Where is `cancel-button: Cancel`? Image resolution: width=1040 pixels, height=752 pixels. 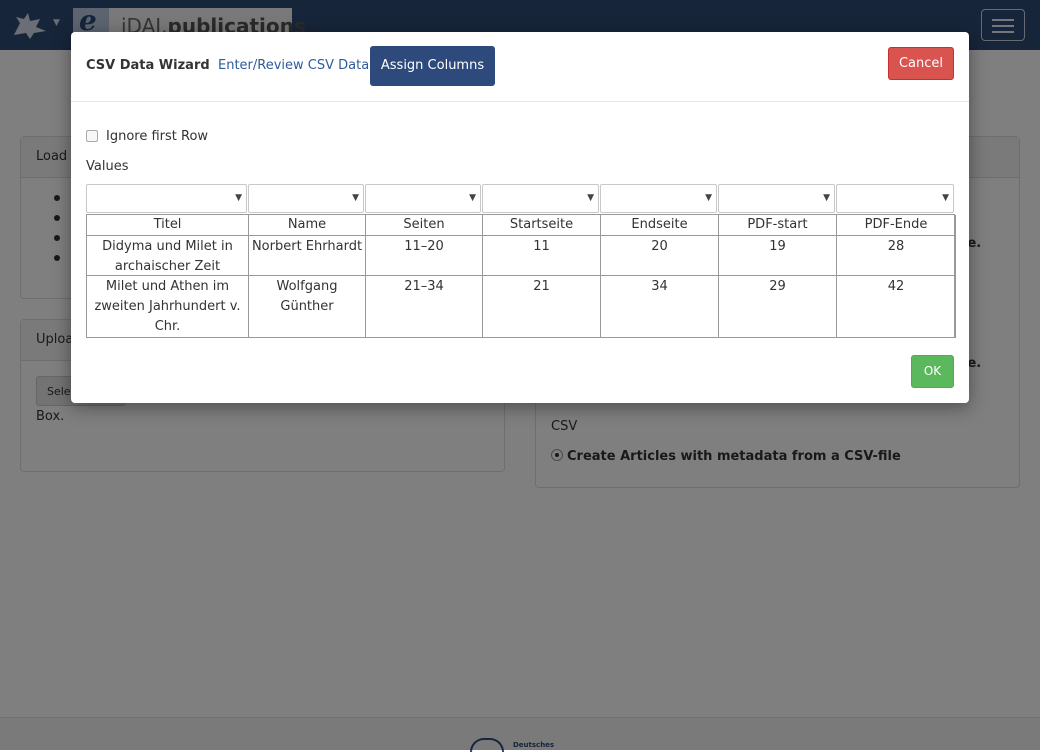 cancel-button: Cancel is located at coordinates (921, 63).